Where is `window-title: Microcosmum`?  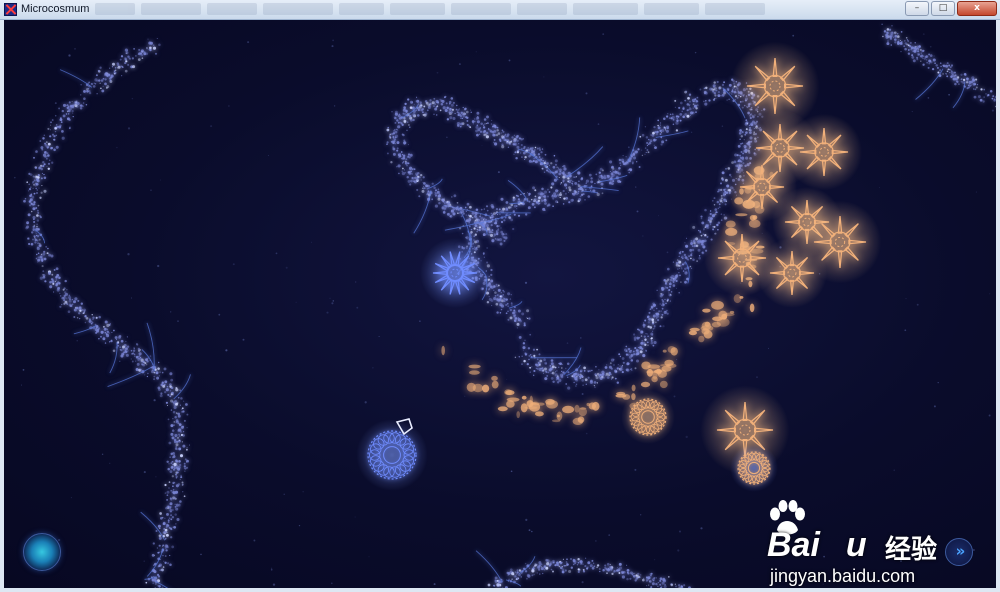 window-title: Microcosmum is located at coordinates (55, 9).